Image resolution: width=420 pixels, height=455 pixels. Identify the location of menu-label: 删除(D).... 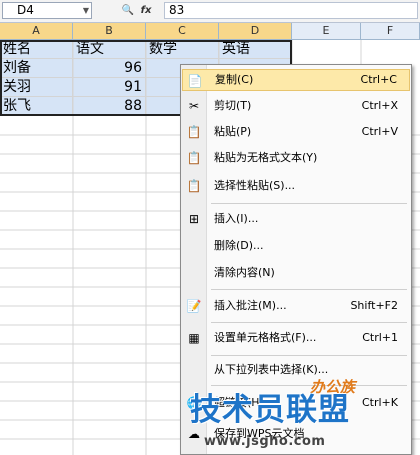
(239, 245).